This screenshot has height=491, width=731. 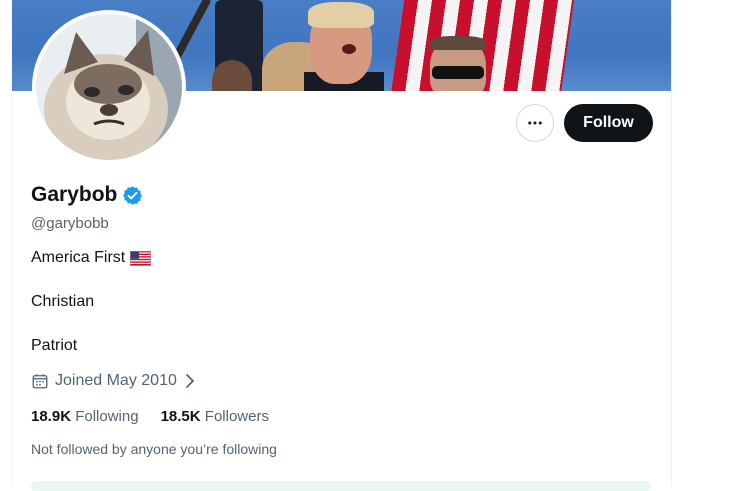 I want to click on profile-avatar, so click(x=109, y=87).